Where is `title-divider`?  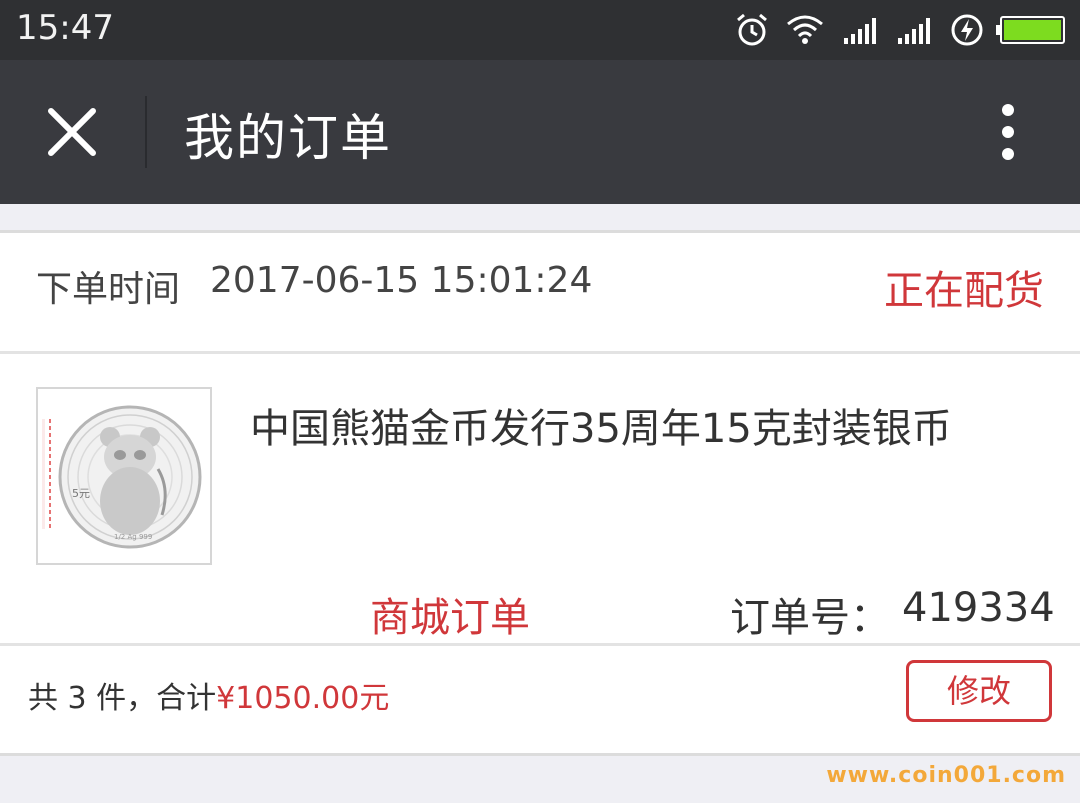
title-divider is located at coordinates (146, 132).